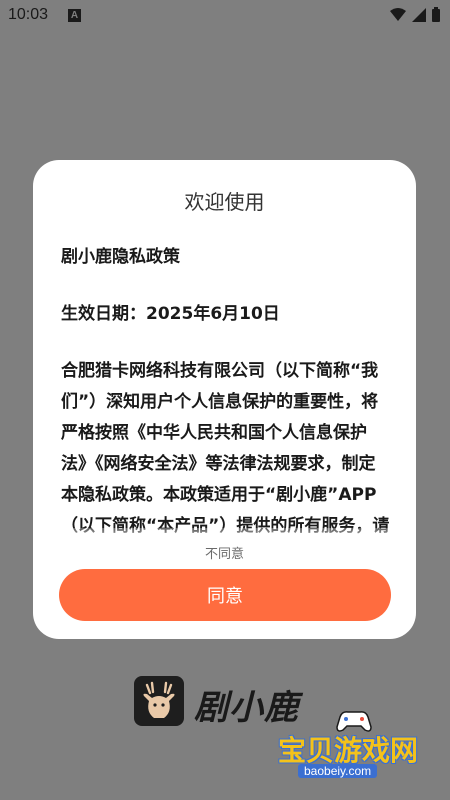  I want to click on disagree-button: 不同意, so click(224, 552).